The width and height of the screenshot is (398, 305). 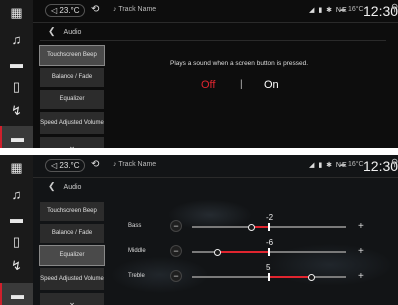 What do you see at coordinates (271, 85) in the screenshot?
I see `on-option: On` at bounding box center [271, 85].